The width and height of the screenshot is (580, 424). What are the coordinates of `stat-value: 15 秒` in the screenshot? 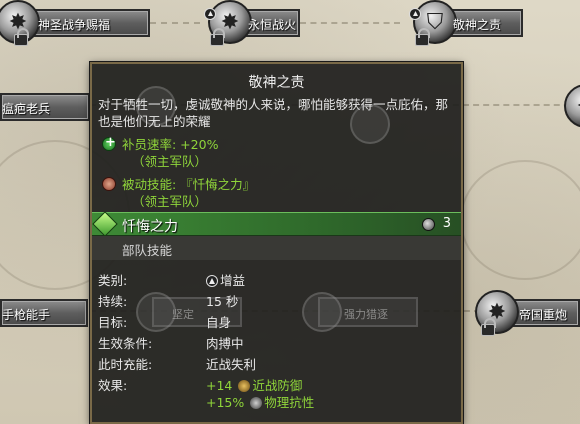 It's located at (222, 301).